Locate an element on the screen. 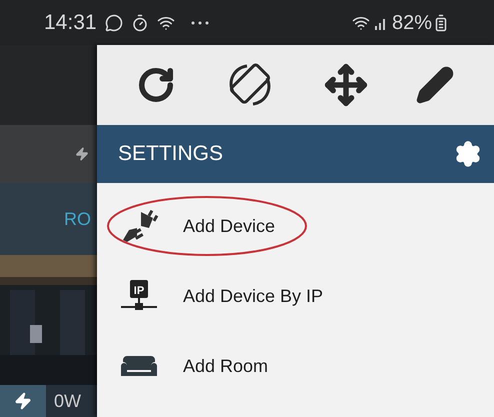 Image resolution: width=494 pixels, height=417 pixels. more-icon is located at coordinates (199, 22).